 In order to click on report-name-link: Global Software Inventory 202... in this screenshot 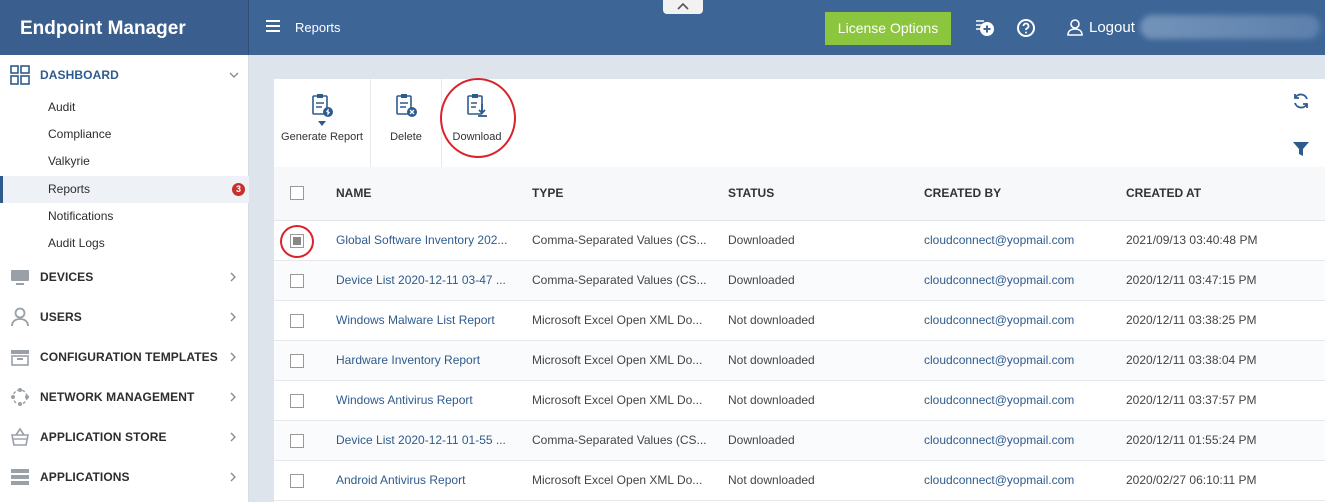, I will do `click(421, 240)`.